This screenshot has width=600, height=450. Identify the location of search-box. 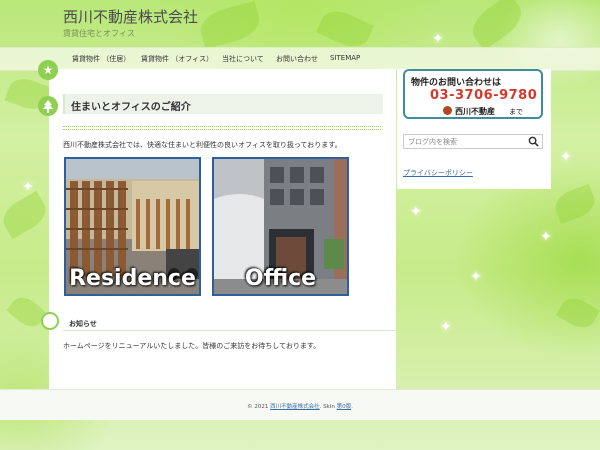
(473, 141).